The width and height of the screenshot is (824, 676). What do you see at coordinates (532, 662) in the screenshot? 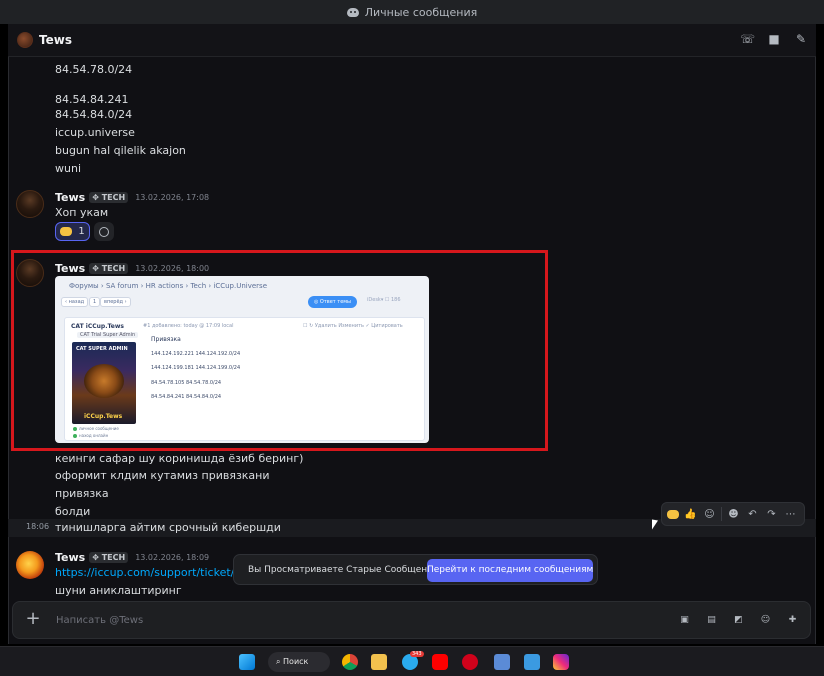
I see `notes-app-icon` at bounding box center [532, 662].